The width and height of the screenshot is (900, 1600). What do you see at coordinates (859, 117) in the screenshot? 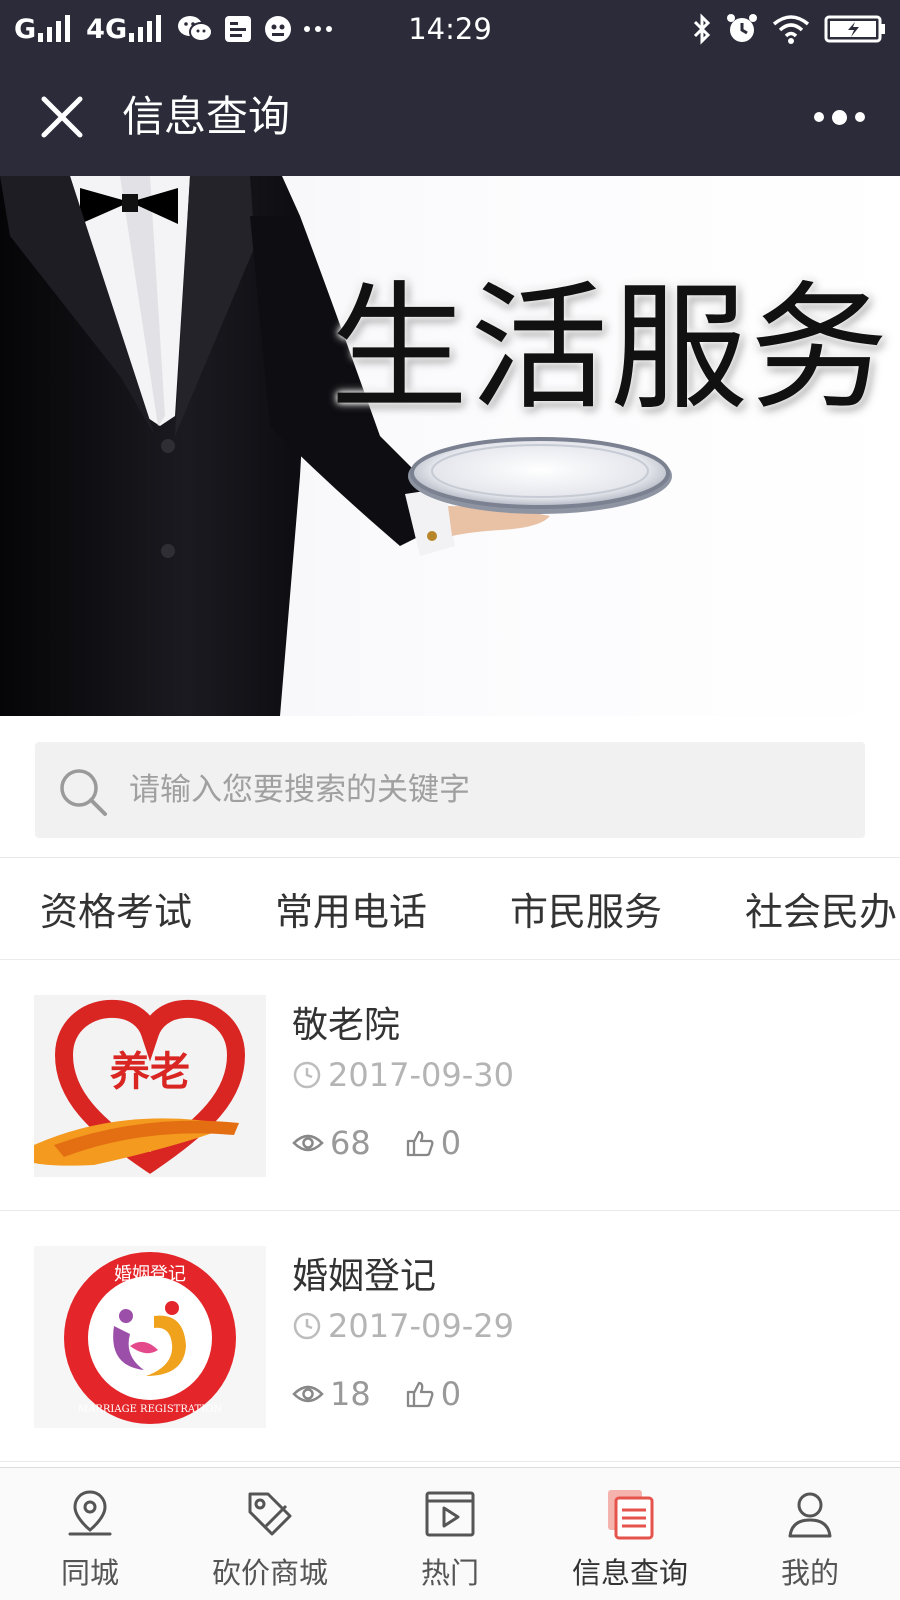
I see `more-dots-icon-right` at bounding box center [859, 117].